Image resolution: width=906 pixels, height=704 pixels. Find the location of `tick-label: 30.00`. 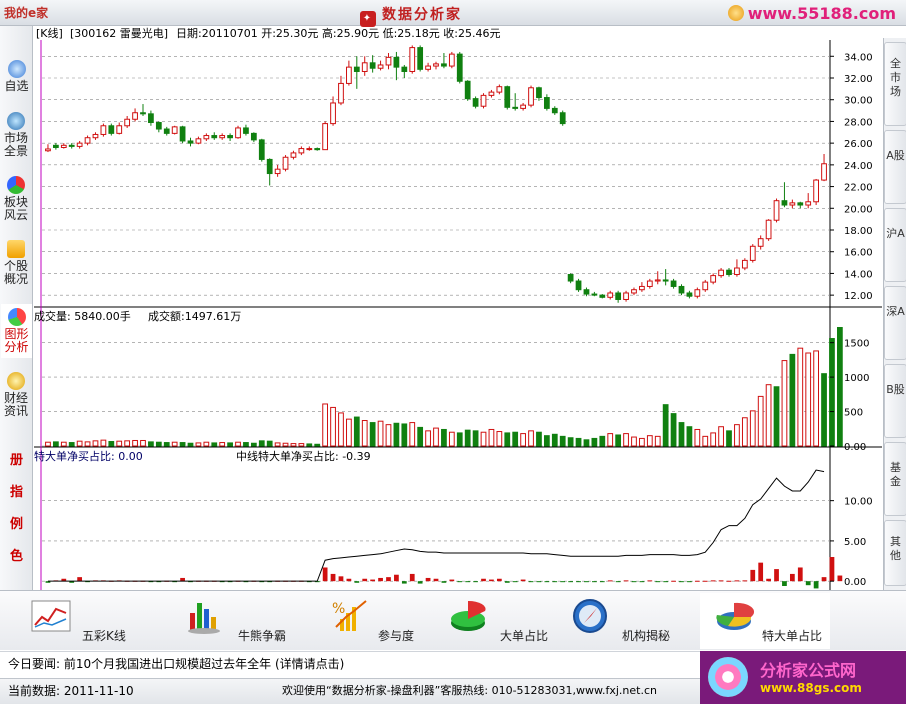

tick-label: 30.00 is located at coordinates (858, 101).